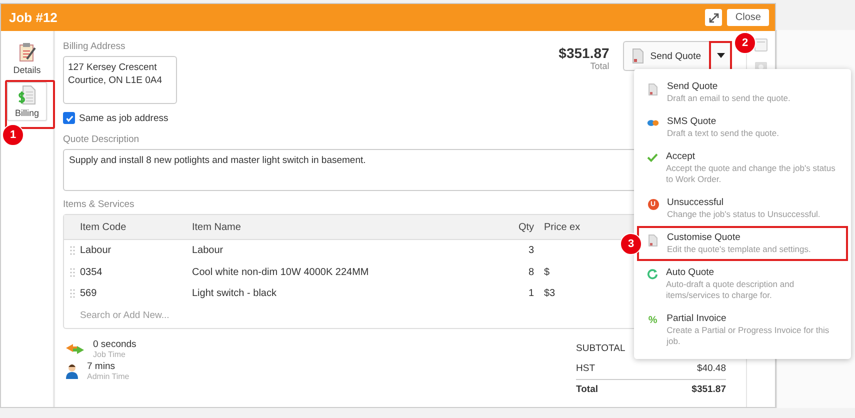 The height and width of the screenshot is (418, 855). I want to click on invoice-icon, so click(27, 95).